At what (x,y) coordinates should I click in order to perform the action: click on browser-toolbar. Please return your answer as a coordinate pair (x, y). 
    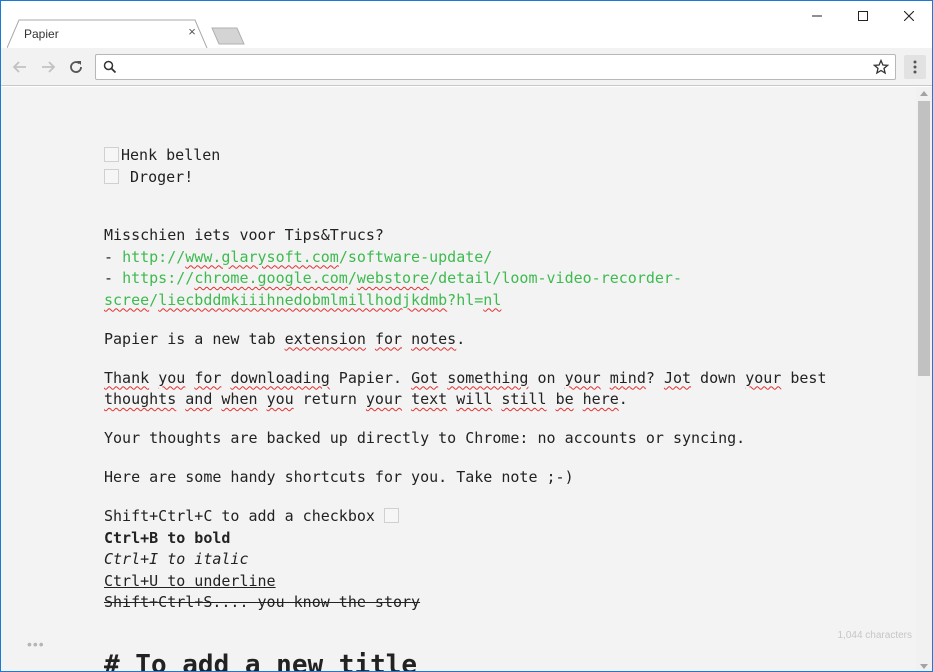
    Looking at the image, I should click on (466, 67).